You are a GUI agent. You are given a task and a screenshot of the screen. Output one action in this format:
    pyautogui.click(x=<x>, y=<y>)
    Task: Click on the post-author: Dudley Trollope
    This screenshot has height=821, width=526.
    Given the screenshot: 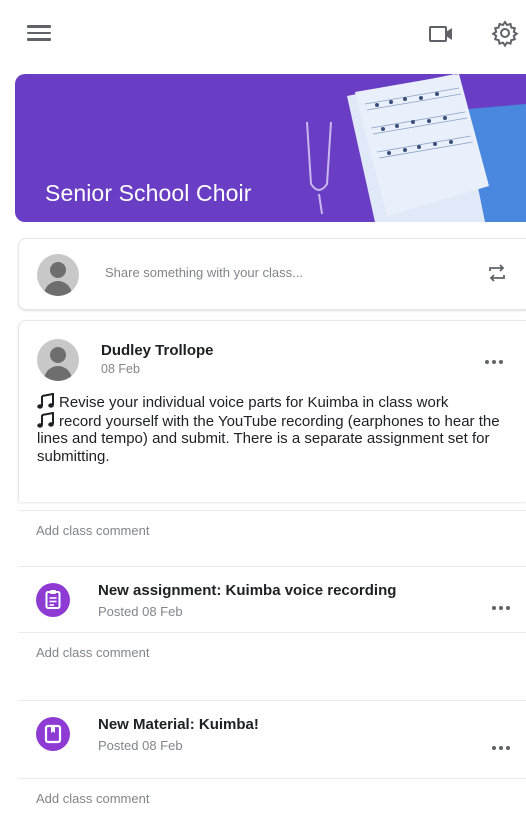 What is the action you would take?
    pyautogui.click(x=157, y=350)
    